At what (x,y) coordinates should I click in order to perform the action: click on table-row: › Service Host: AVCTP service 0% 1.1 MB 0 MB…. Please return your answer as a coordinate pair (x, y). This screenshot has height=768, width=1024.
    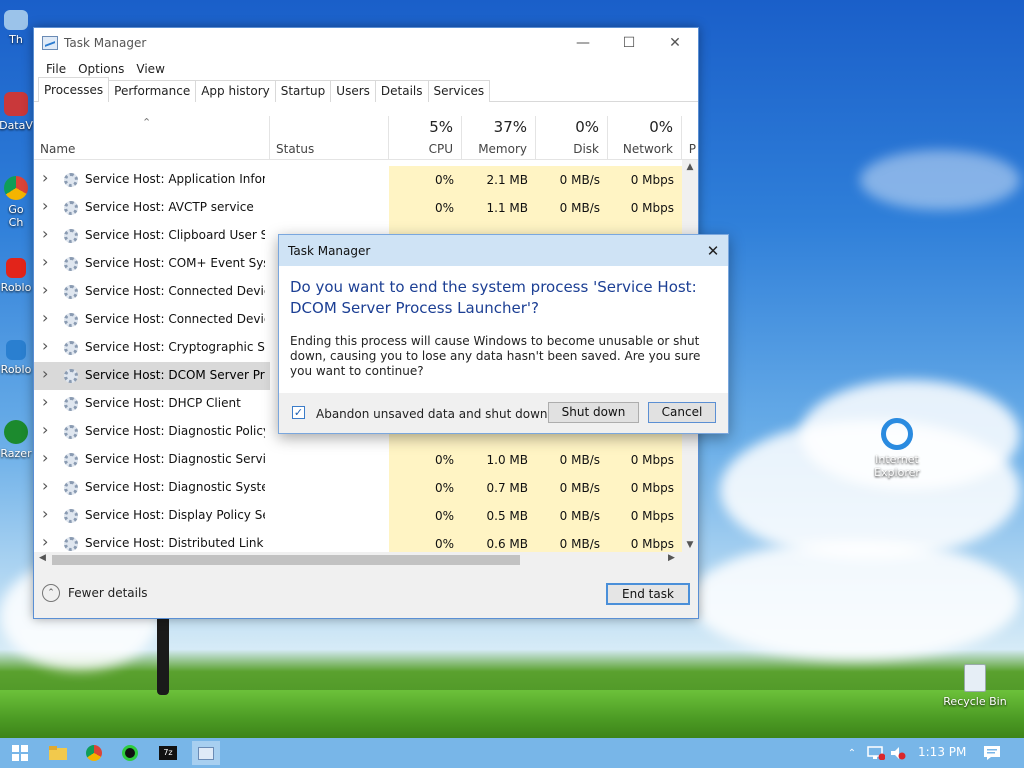
    Looking at the image, I should click on (358, 208).